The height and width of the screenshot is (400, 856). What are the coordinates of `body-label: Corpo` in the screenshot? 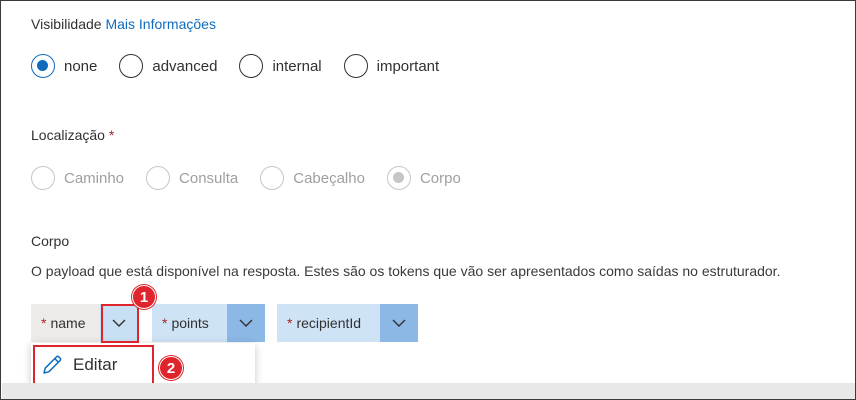 It's located at (50, 241).